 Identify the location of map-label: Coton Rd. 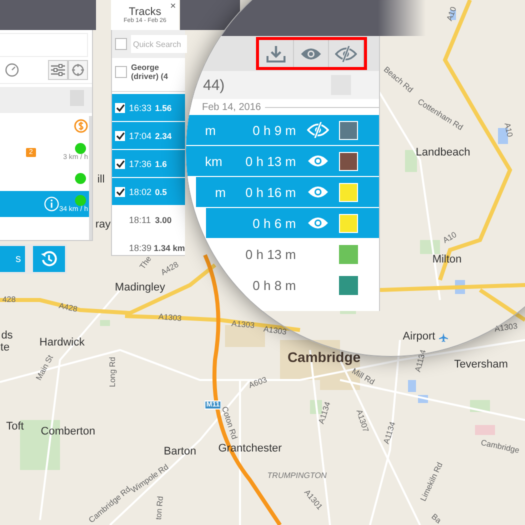
(229, 423).